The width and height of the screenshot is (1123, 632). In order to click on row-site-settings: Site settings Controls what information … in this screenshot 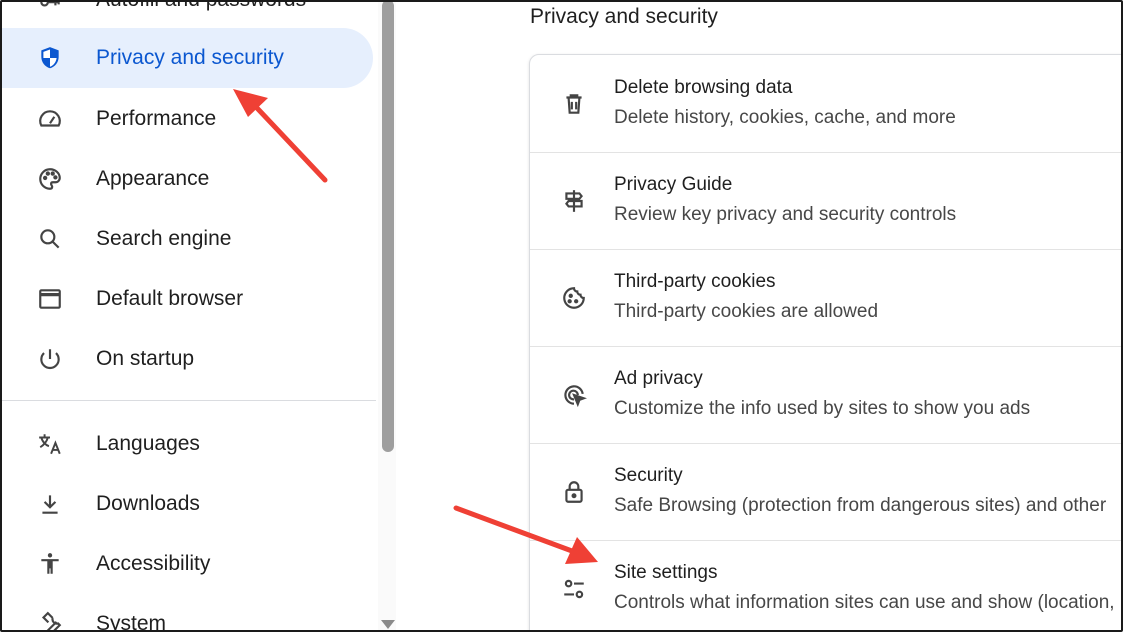, I will do `click(826, 586)`.